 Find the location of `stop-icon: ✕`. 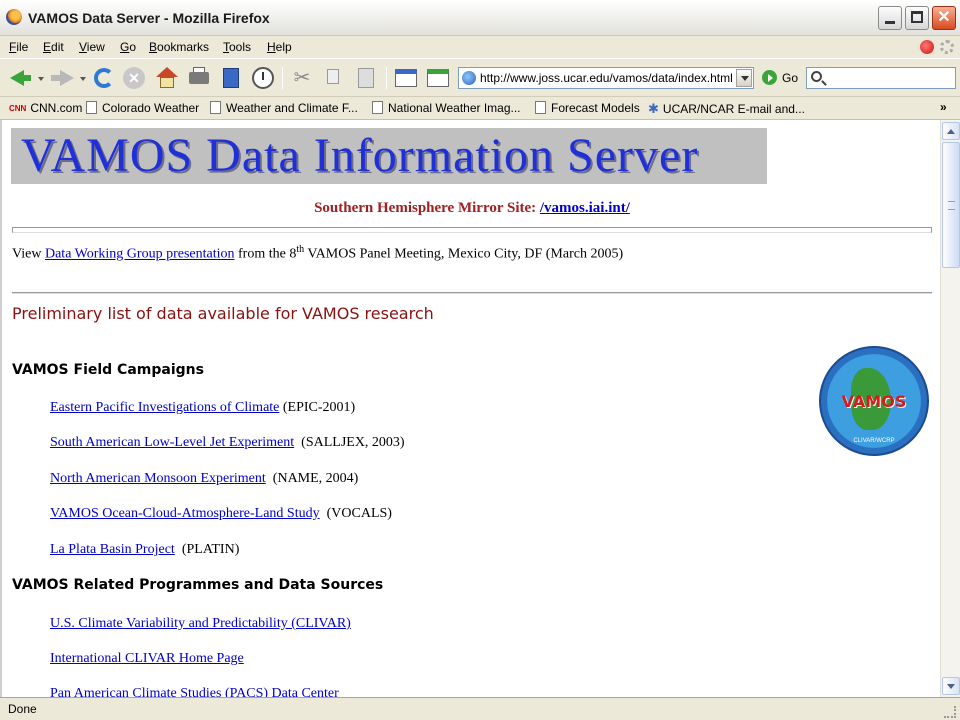

stop-icon: ✕ is located at coordinates (134, 78).